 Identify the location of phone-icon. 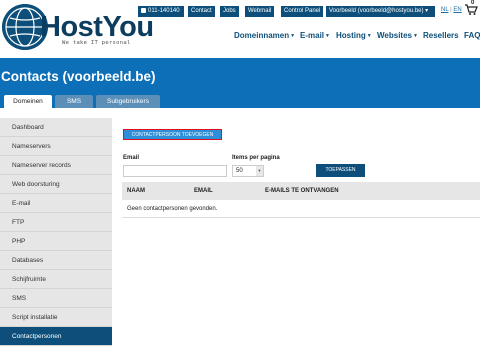
(143, 10).